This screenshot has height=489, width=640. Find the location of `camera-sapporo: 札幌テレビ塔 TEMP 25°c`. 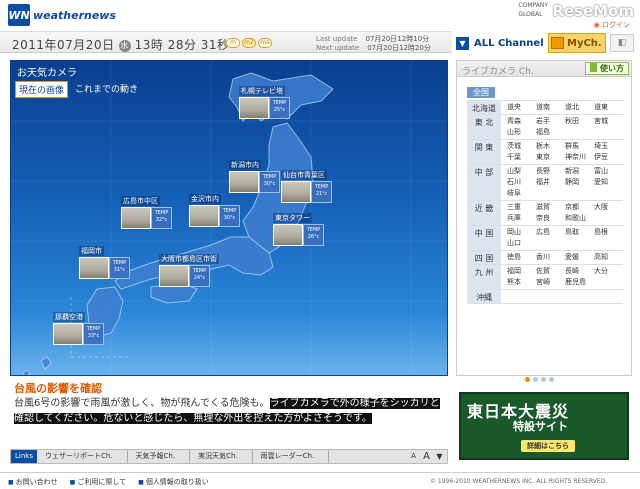

camera-sapporo: 札幌テレビ塔 TEMP 25°c is located at coordinates (264, 102).